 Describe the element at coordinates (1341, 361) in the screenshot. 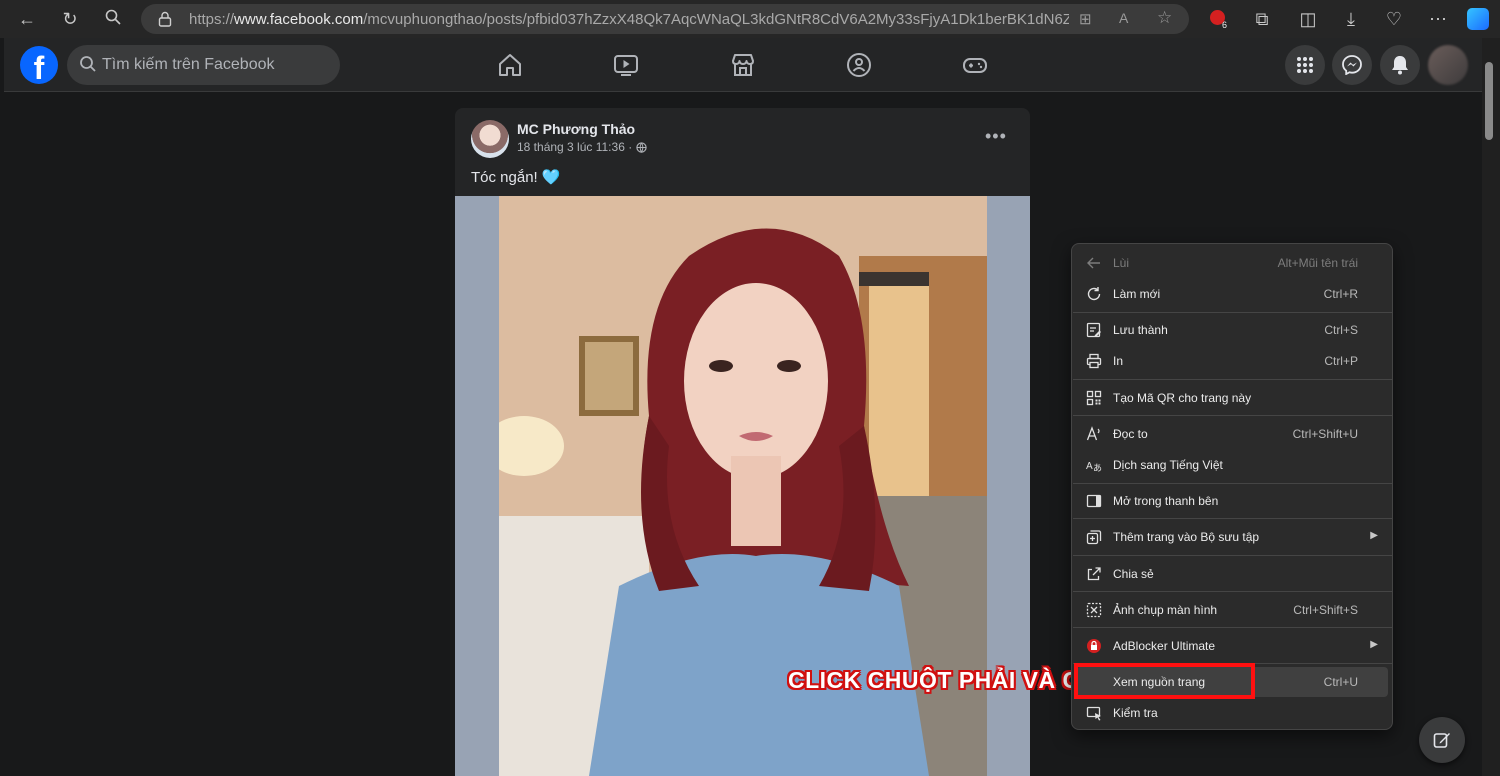

I see `menu-item-shortcut: Ctrl+P` at that location.